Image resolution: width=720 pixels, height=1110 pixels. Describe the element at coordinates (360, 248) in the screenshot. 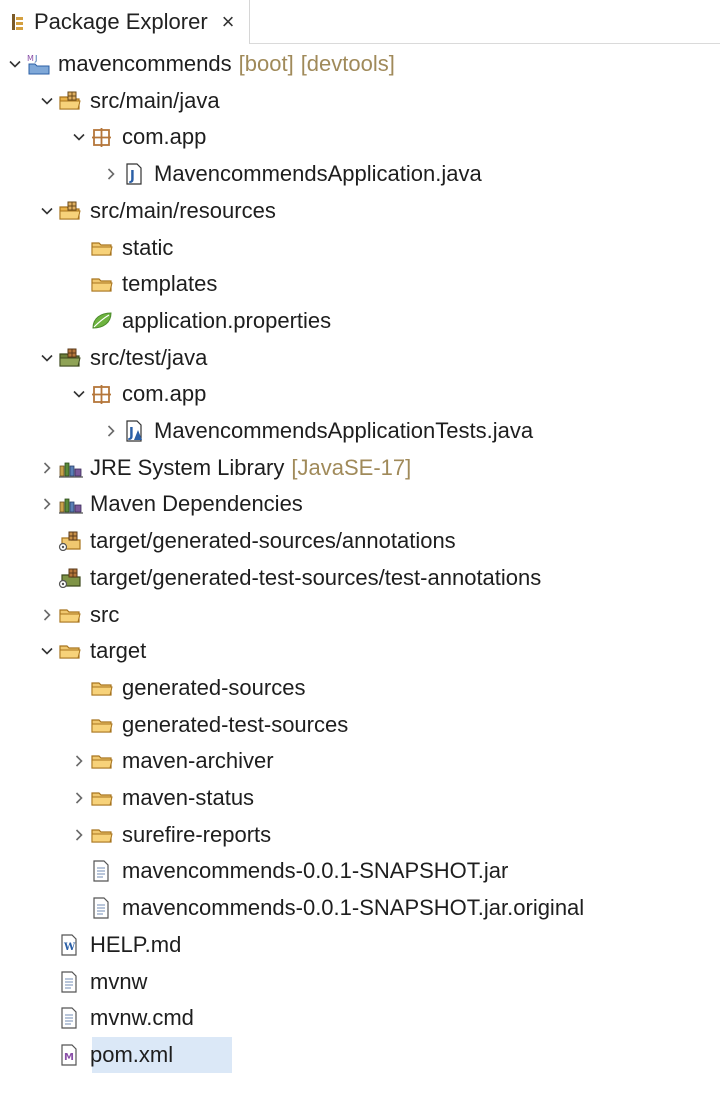

I see `tree-item: static` at that location.